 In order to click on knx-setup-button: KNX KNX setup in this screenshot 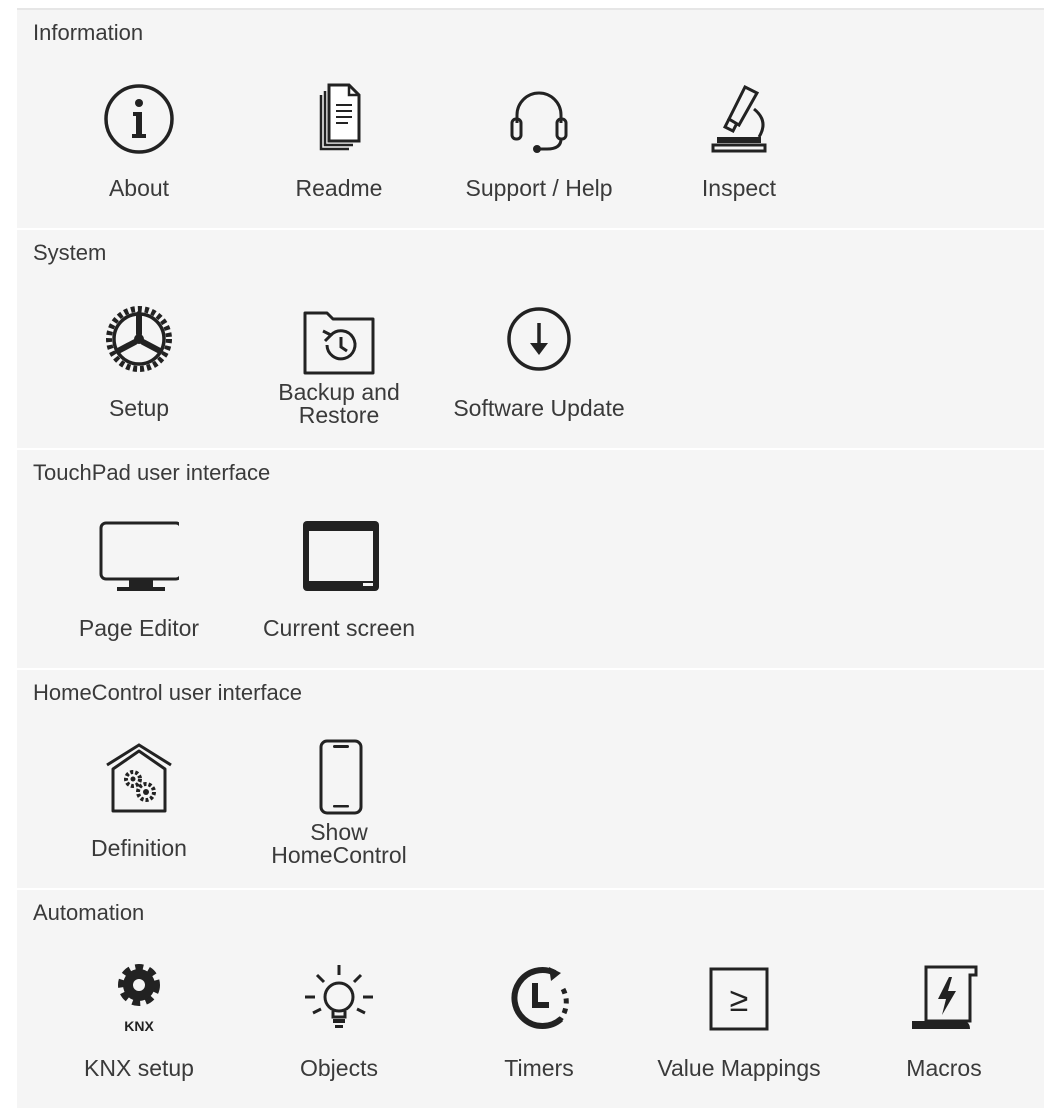, I will do `click(139, 1028)`.